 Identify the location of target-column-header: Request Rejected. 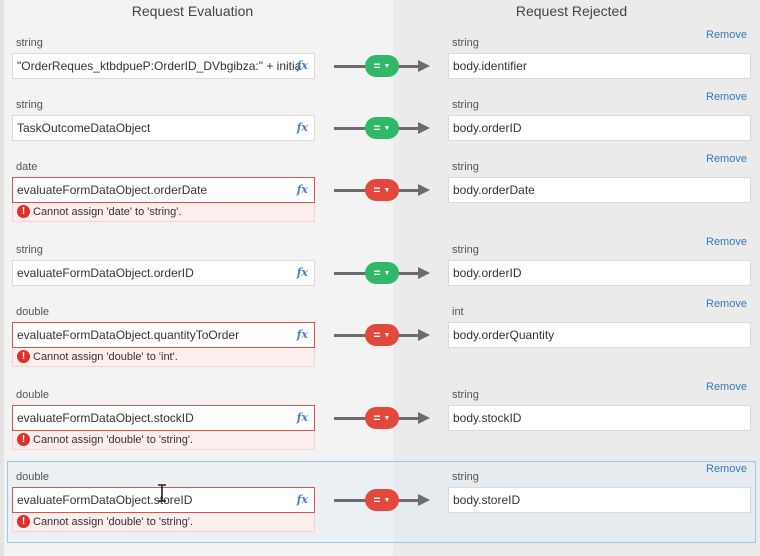
(571, 11).